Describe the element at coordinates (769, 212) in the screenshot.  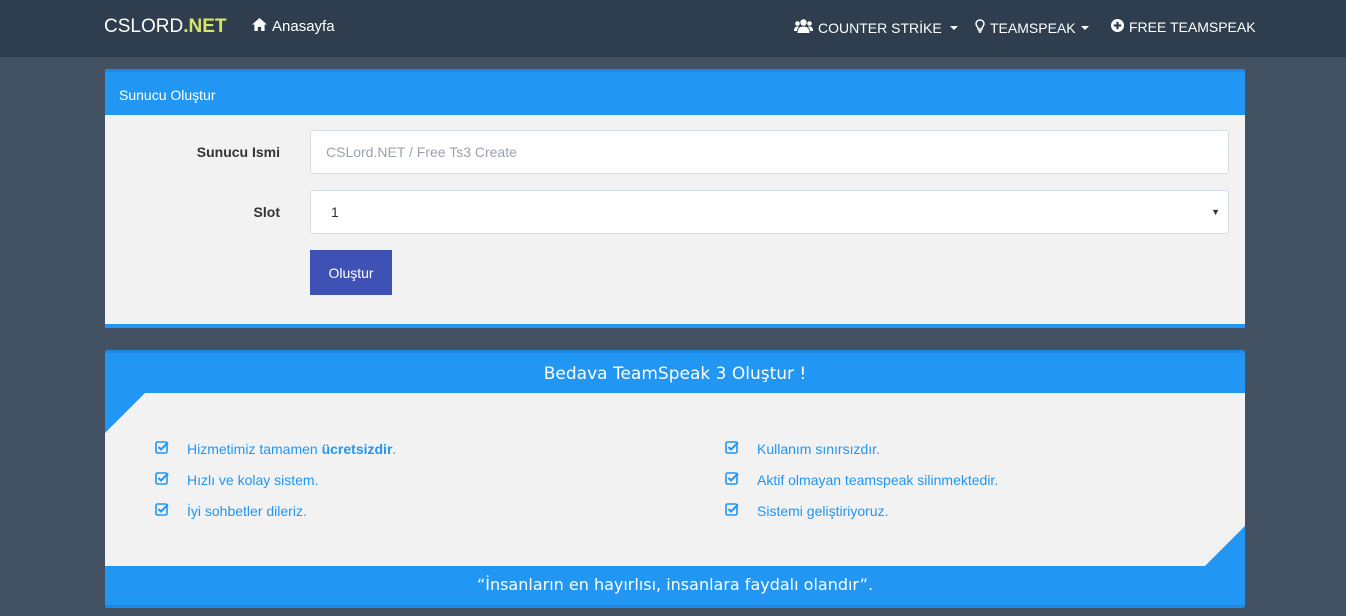
I see `slot-select: 1 ▼` at that location.